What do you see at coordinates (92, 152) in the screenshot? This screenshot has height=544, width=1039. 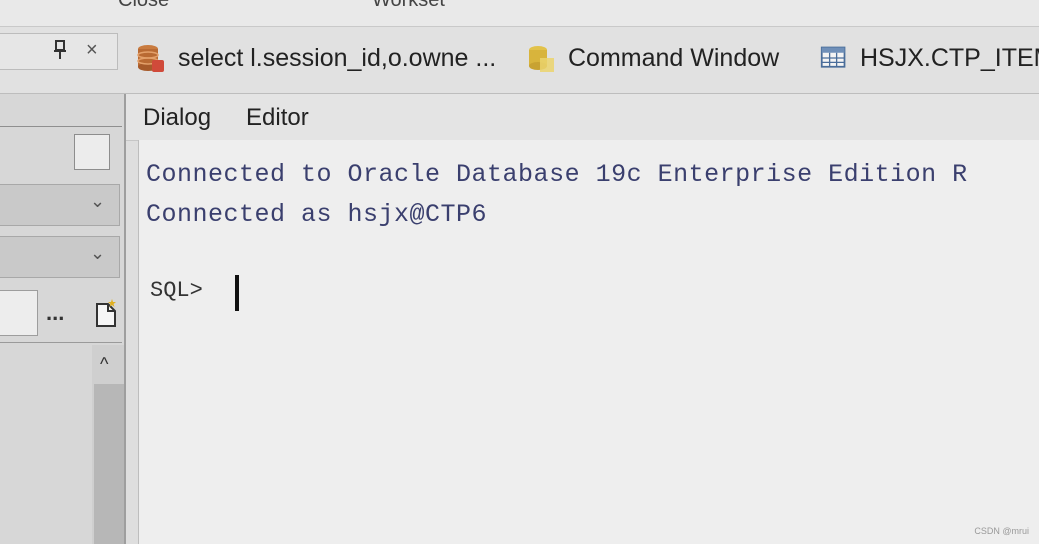 I see `checkbox` at bounding box center [92, 152].